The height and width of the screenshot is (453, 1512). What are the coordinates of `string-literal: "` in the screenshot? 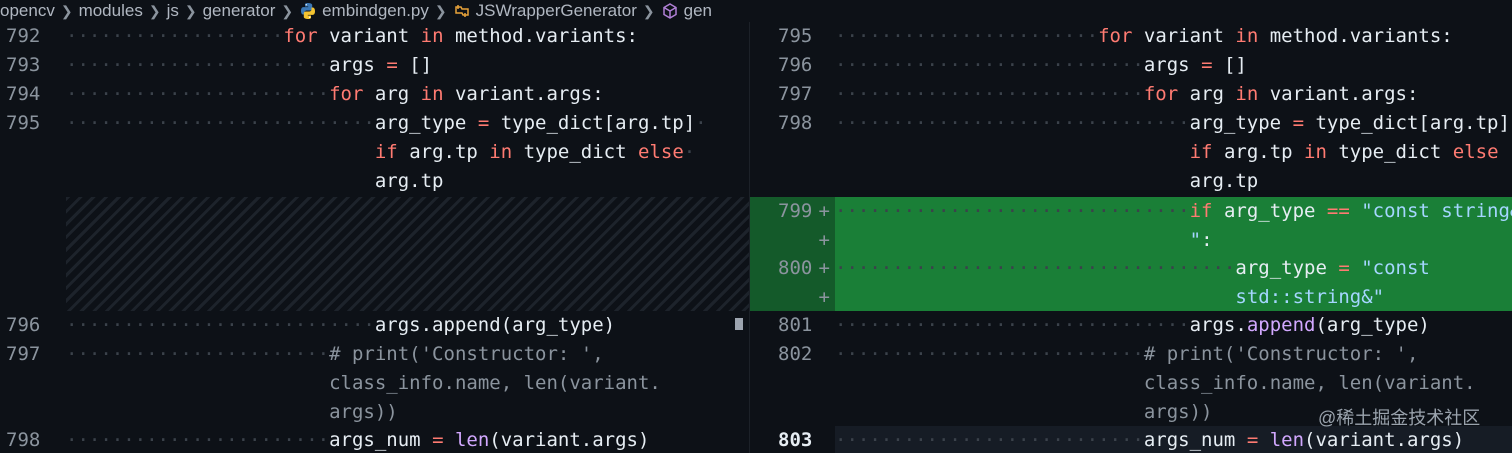 It's located at (1195, 240).